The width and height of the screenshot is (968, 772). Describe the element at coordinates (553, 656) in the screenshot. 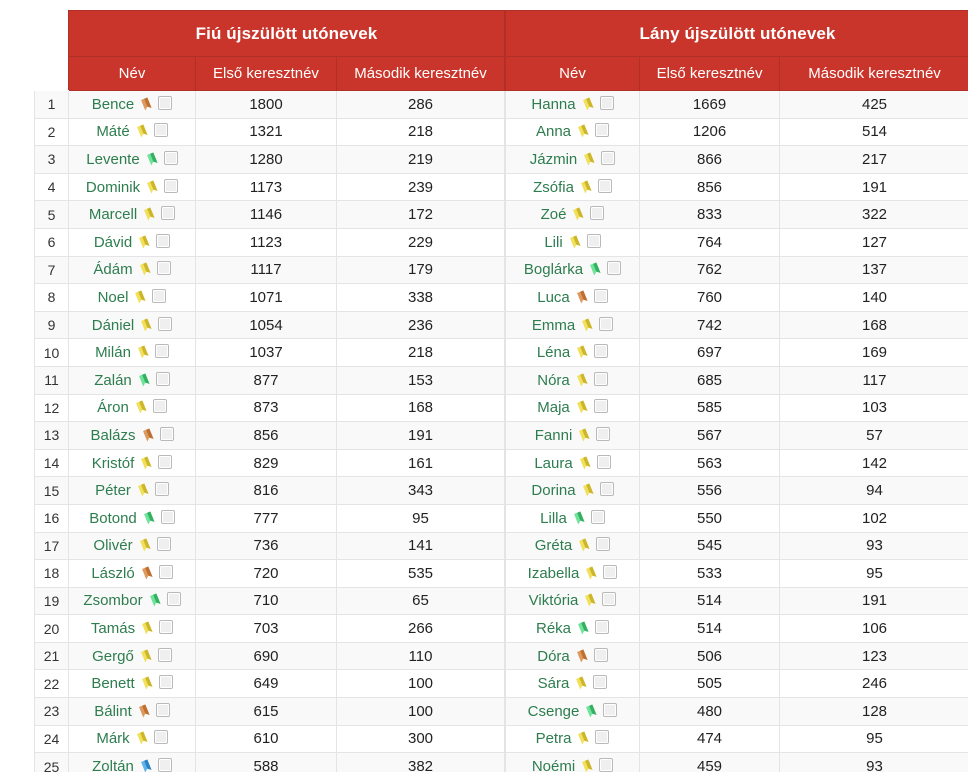

I see `name-link: Dóra` at that location.